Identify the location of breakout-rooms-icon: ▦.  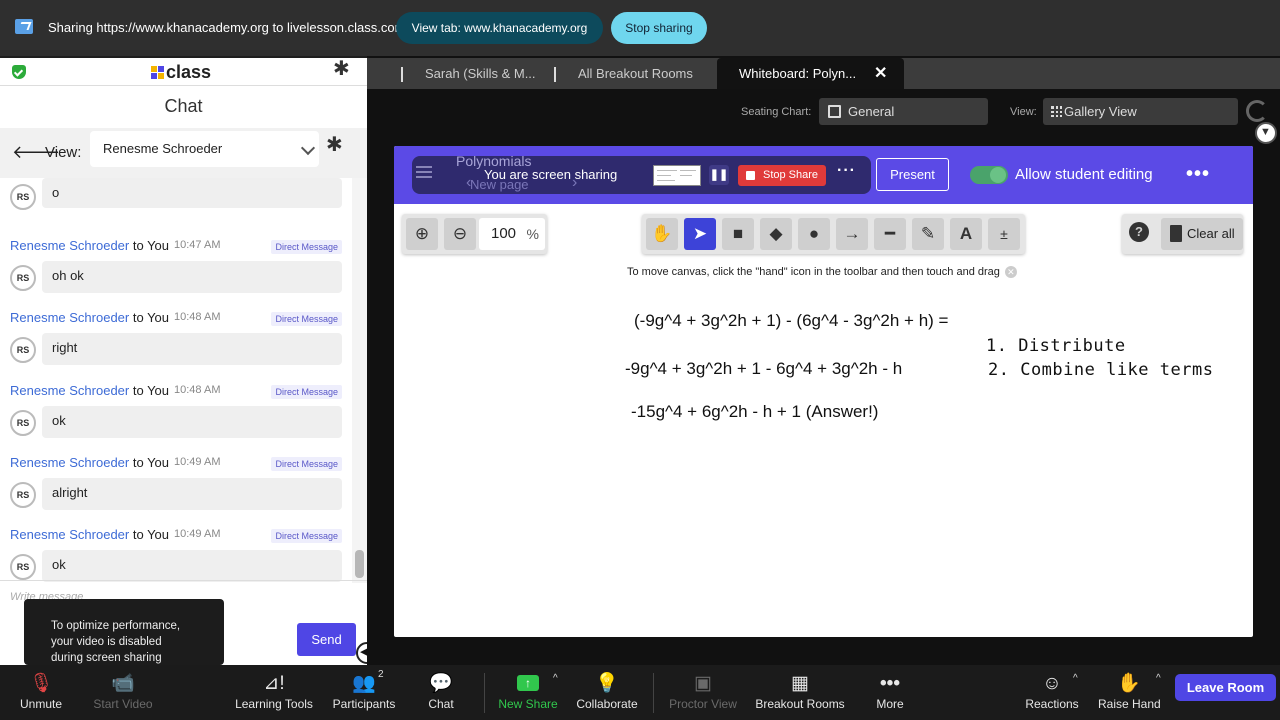
(800, 683).